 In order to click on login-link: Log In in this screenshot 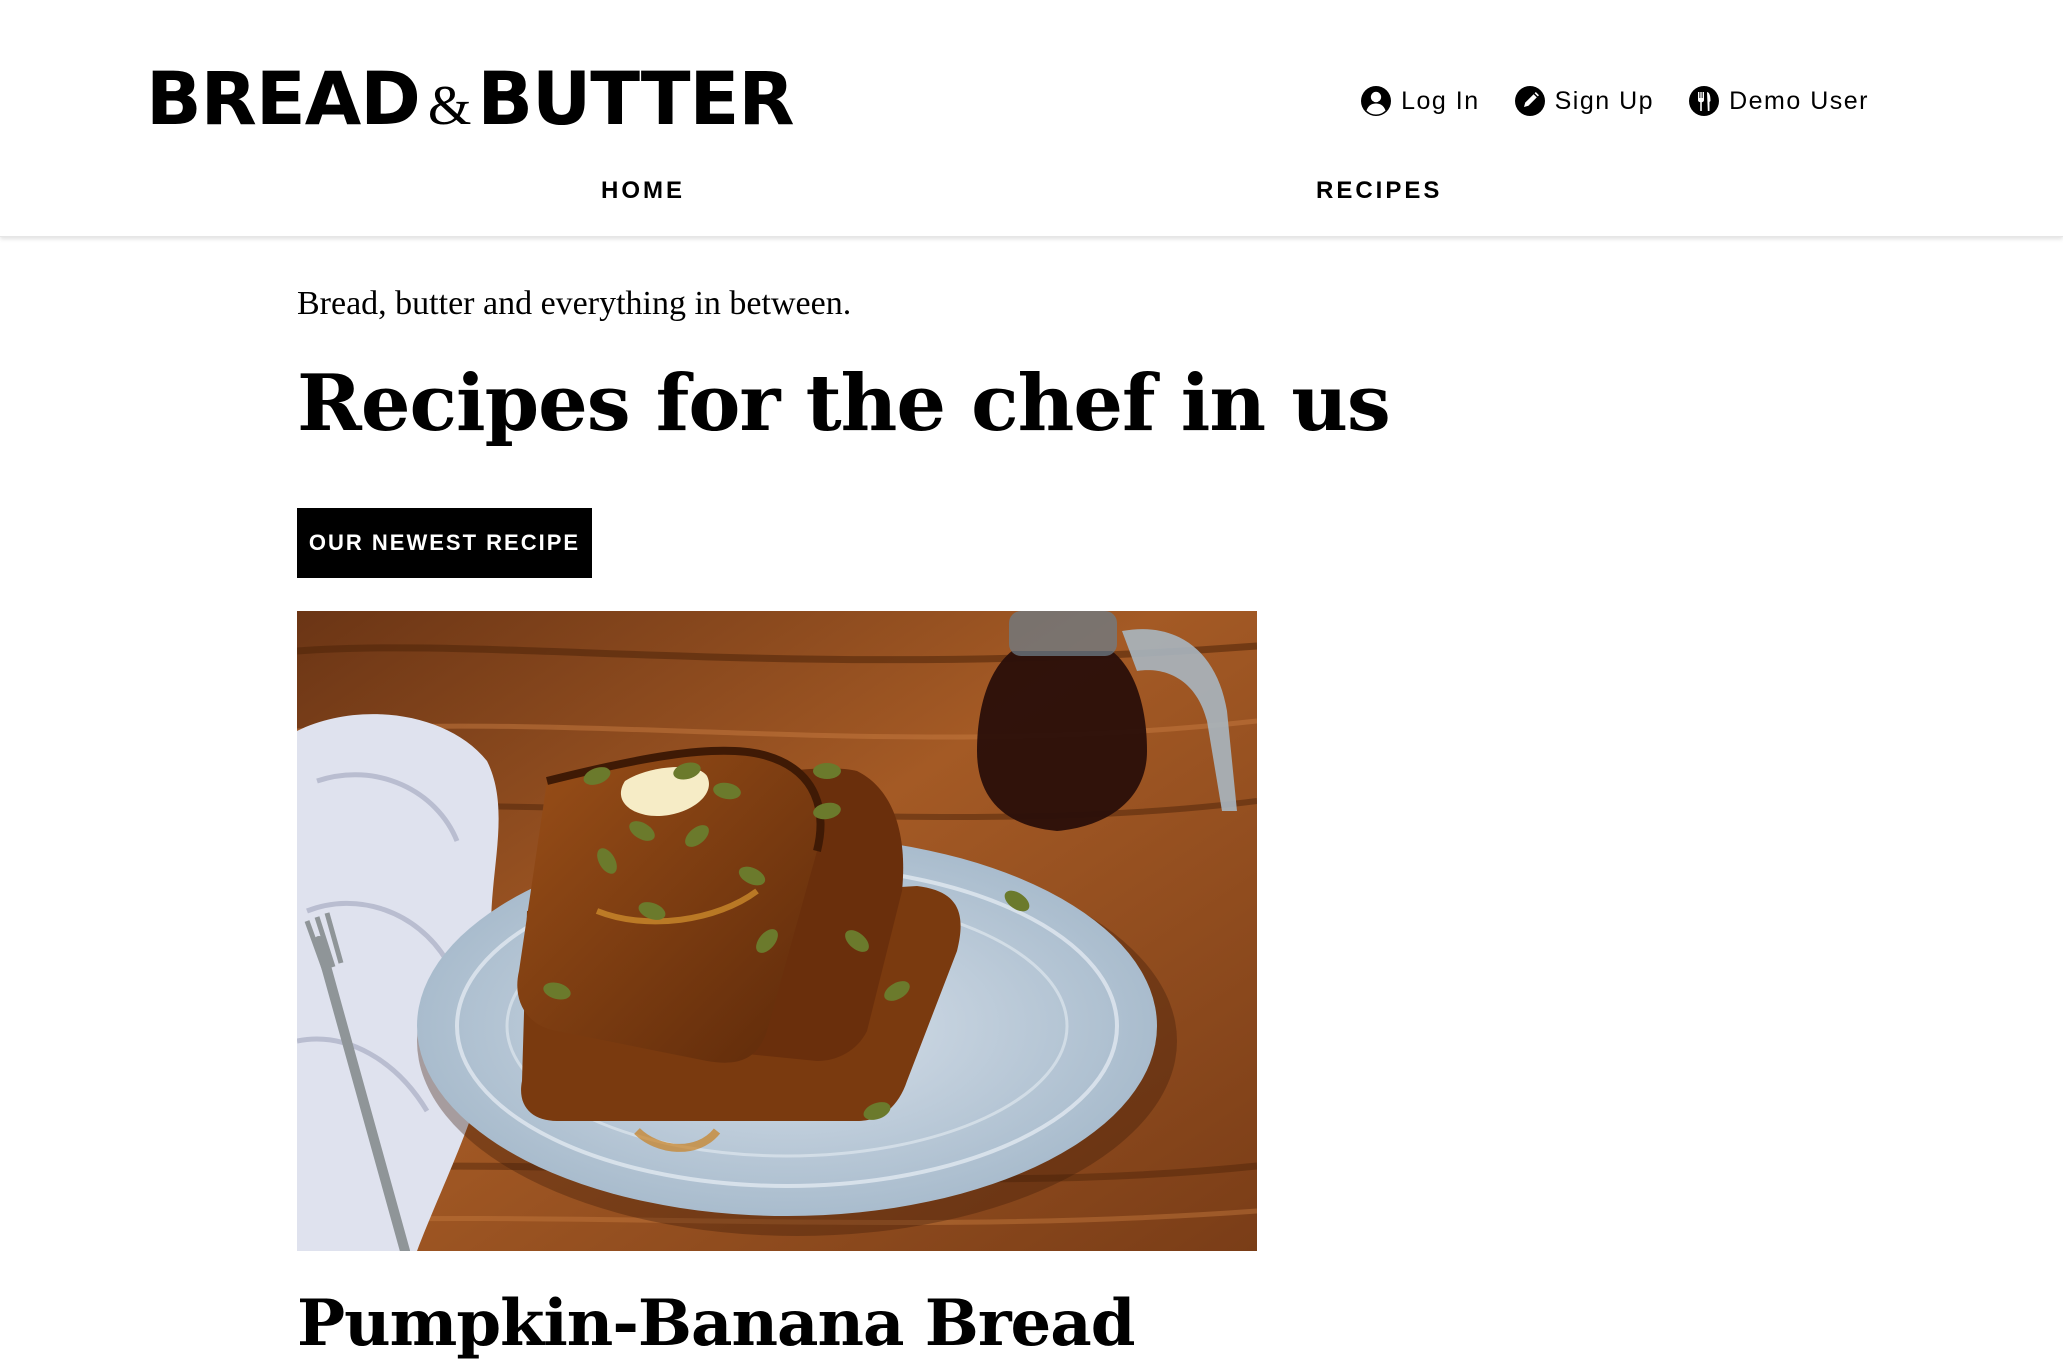, I will do `click(1420, 101)`.